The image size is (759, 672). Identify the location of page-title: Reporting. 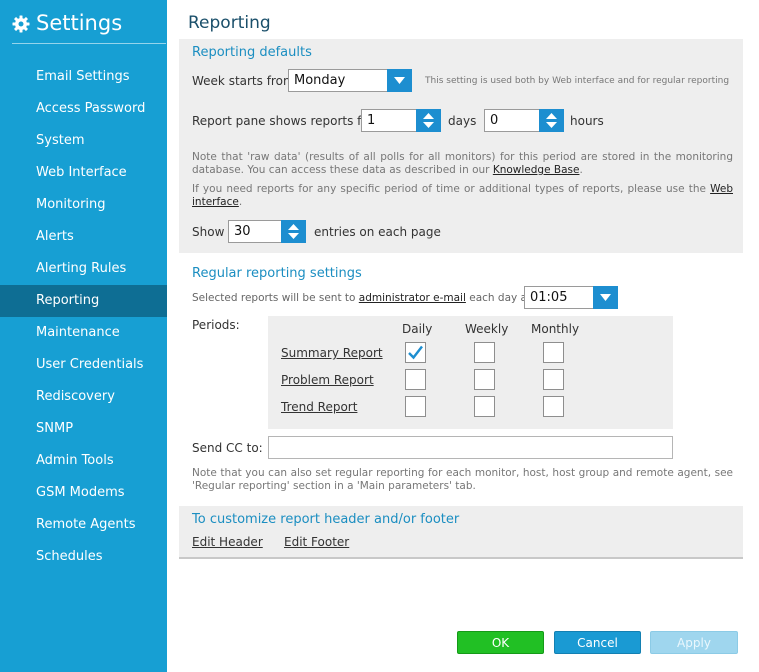
(229, 23).